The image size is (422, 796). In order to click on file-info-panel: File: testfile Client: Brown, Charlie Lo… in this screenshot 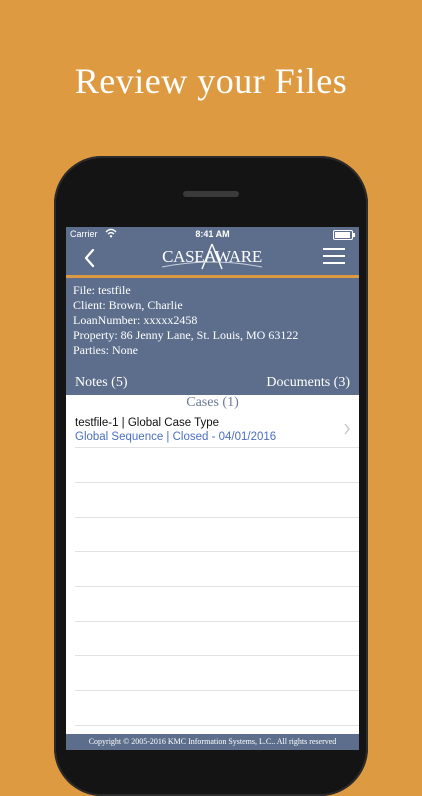, I will do `click(212, 336)`.